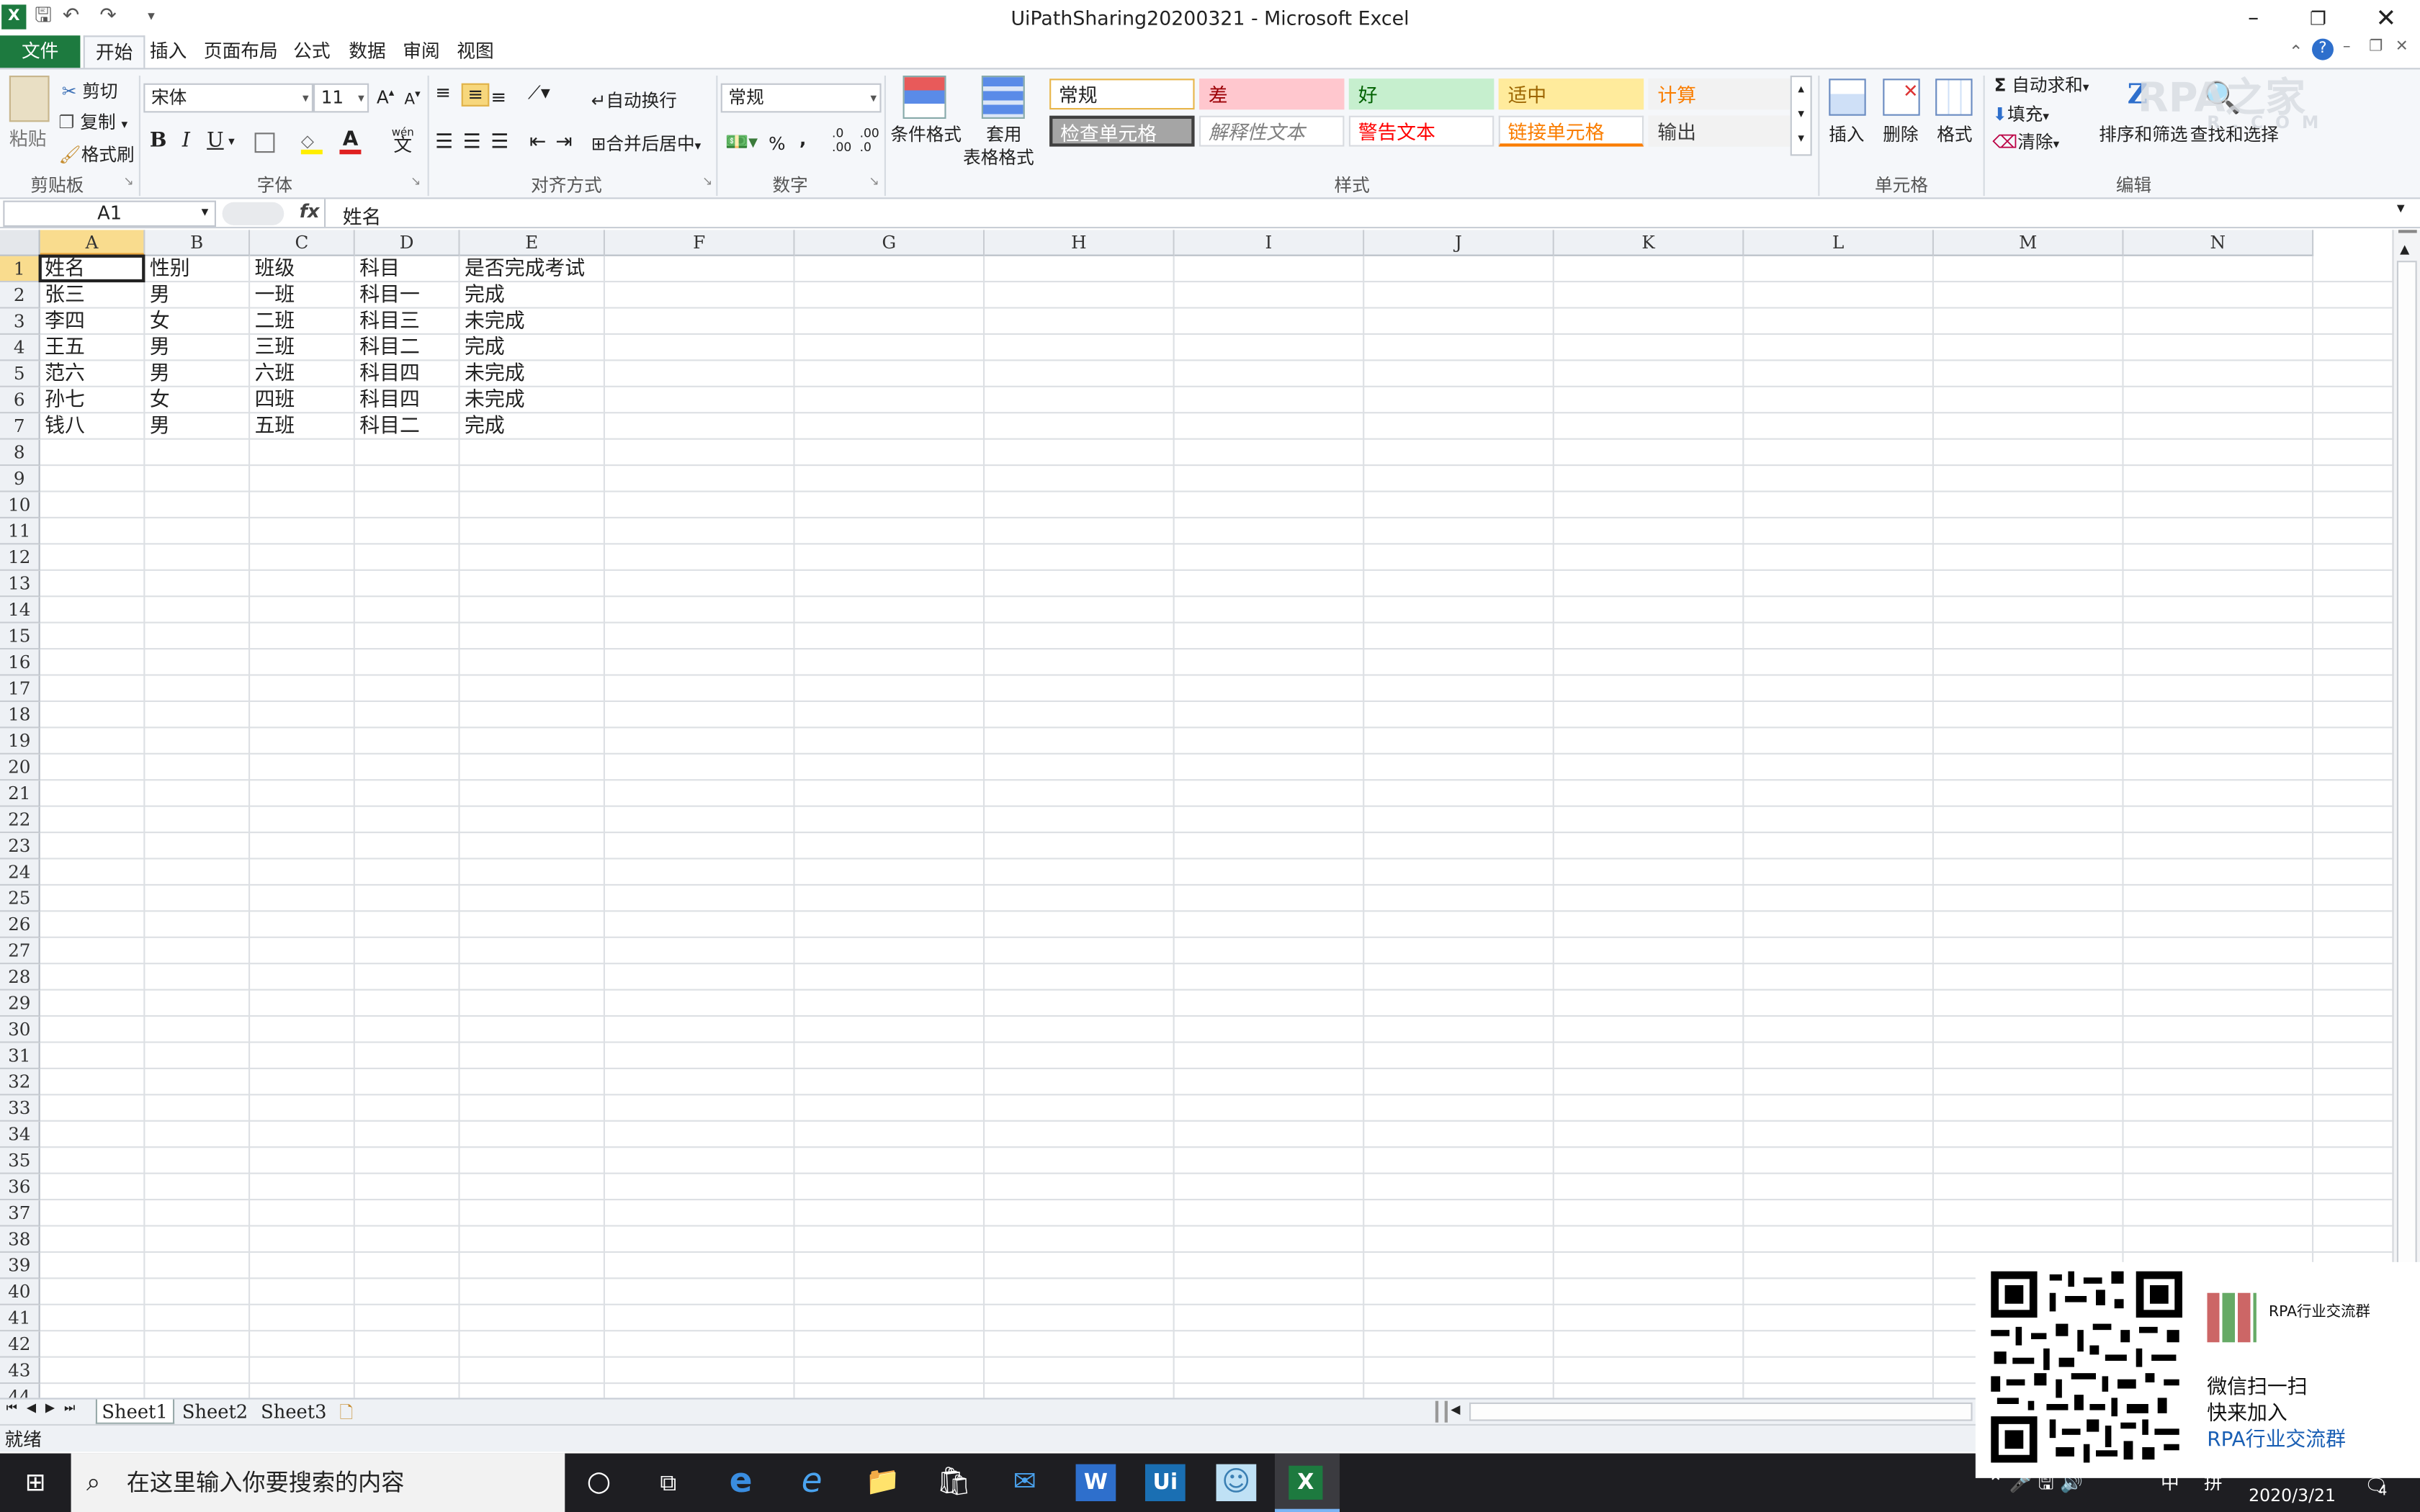  Describe the element at coordinates (2401, 209) in the screenshot. I see `expand-formula-bar-icon: ▾` at that location.